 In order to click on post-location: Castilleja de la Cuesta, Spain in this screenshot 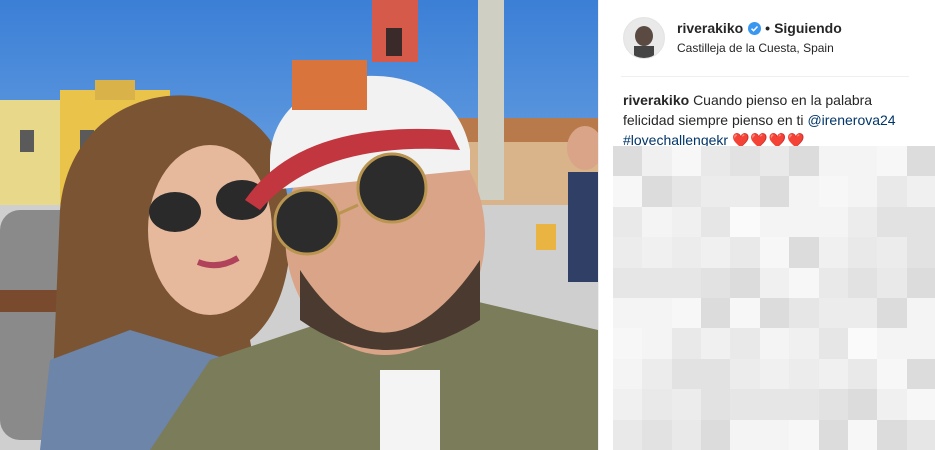, I will do `click(759, 48)`.